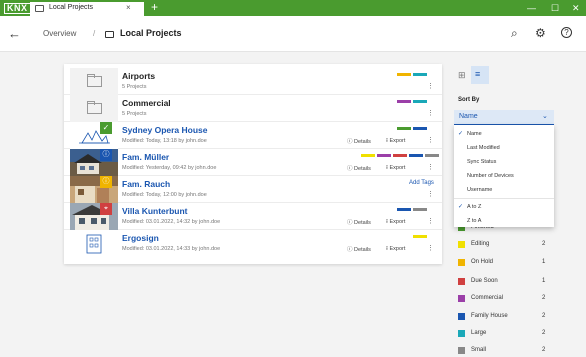 The height and width of the screenshot is (357, 586). What do you see at coordinates (146, 184) in the screenshot?
I see `project-title: Fam. Rauch` at bounding box center [146, 184].